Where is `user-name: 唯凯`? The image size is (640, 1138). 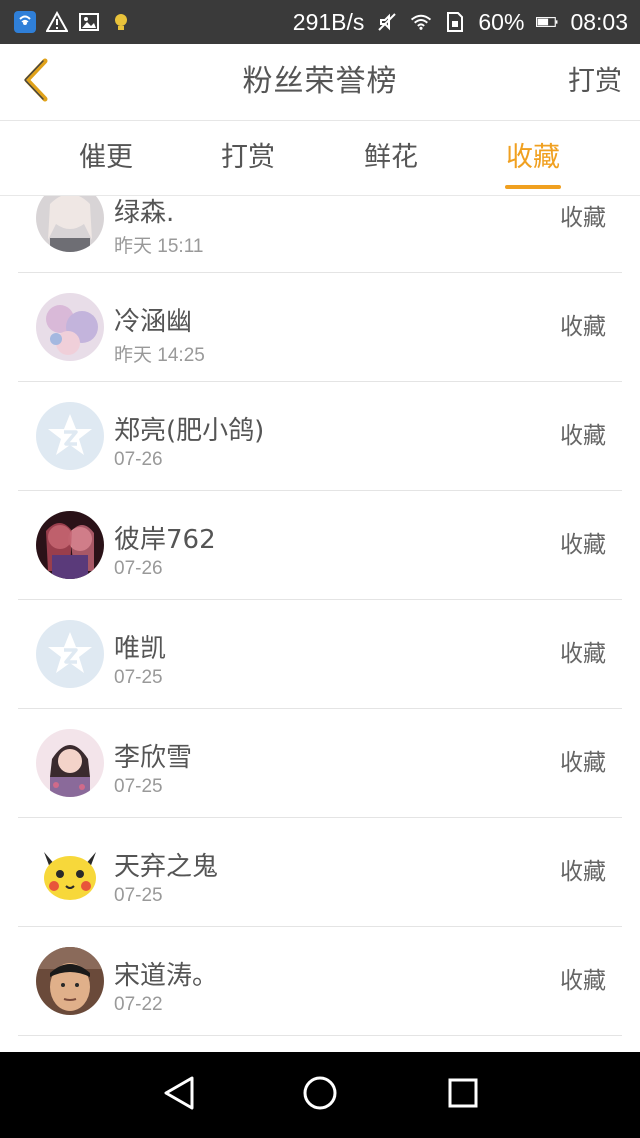
user-name: 唯凯 is located at coordinates (140, 649).